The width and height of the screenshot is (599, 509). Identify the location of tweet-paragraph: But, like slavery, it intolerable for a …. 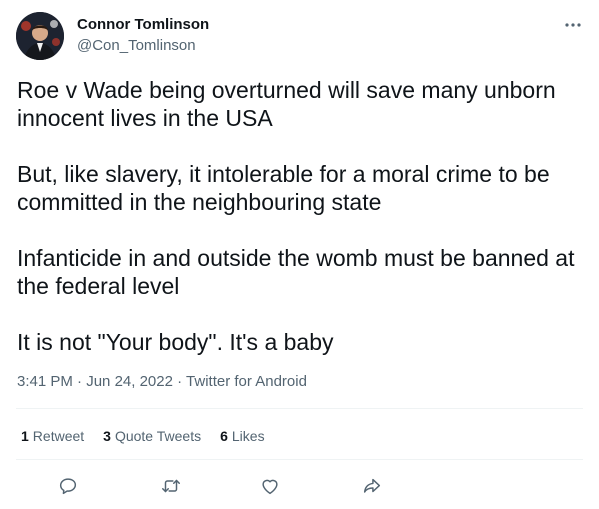
(283, 188).